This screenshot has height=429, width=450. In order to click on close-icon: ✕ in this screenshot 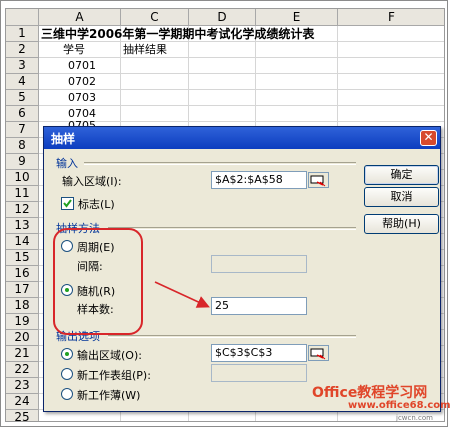, I will do `click(428, 137)`.